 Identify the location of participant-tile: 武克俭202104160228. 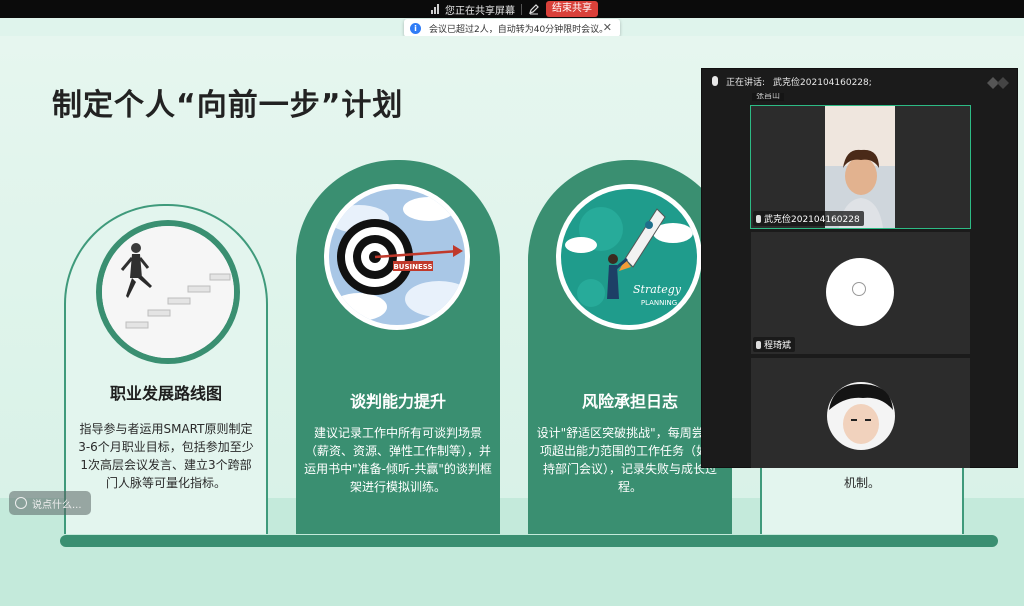
(860, 167).